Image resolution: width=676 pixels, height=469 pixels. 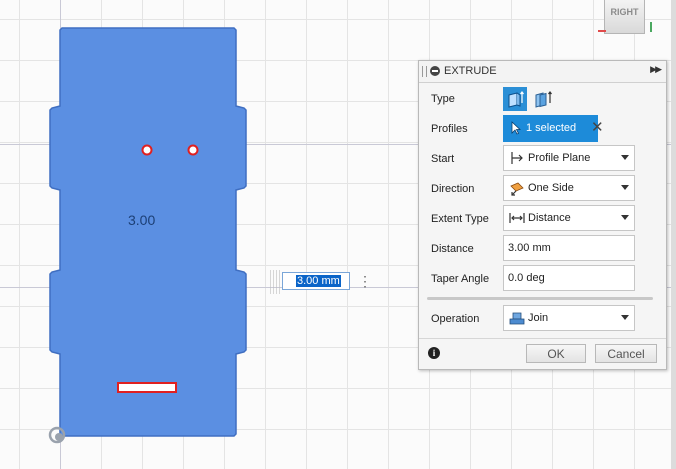 I want to click on direction-label: Direction, so click(x=453, y=189).